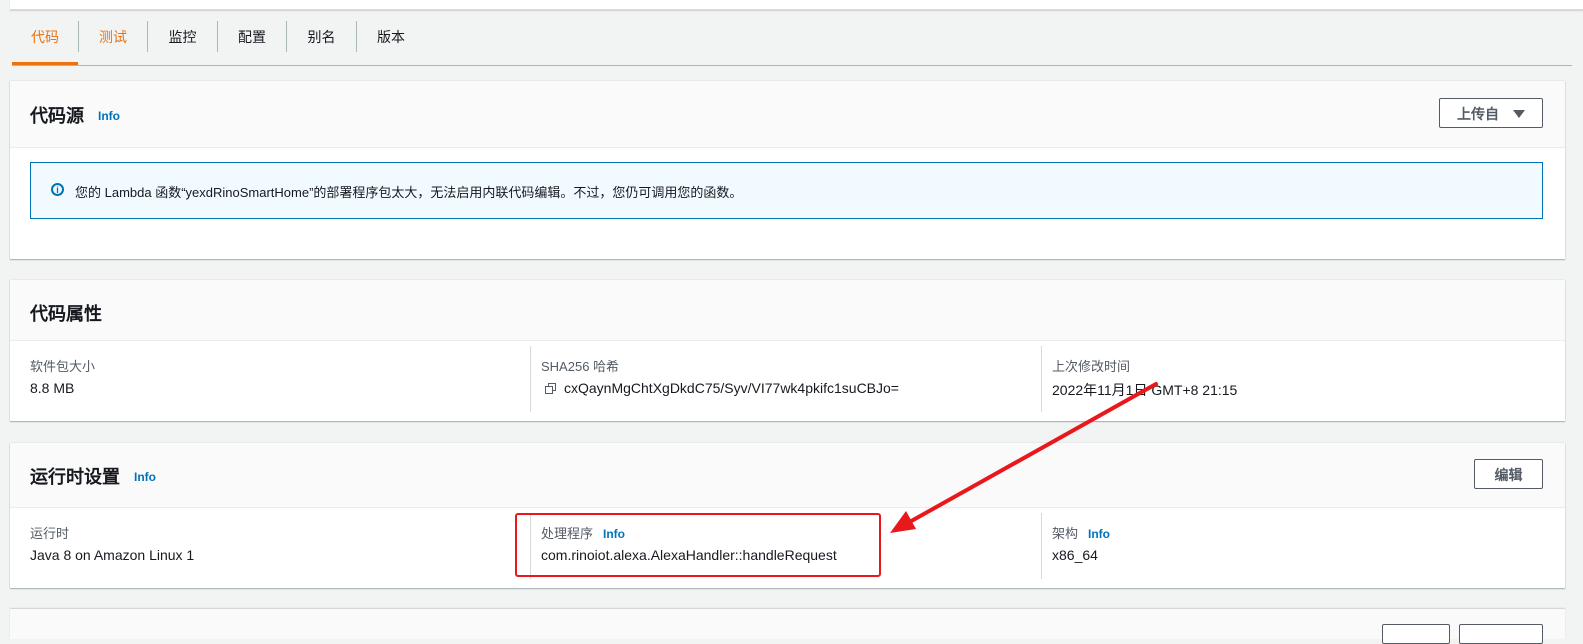  What do you see at coordinates (1099, 534) in the screenshot?
I see `architecture-info-link: Info` at bounding box center [1099, 534].